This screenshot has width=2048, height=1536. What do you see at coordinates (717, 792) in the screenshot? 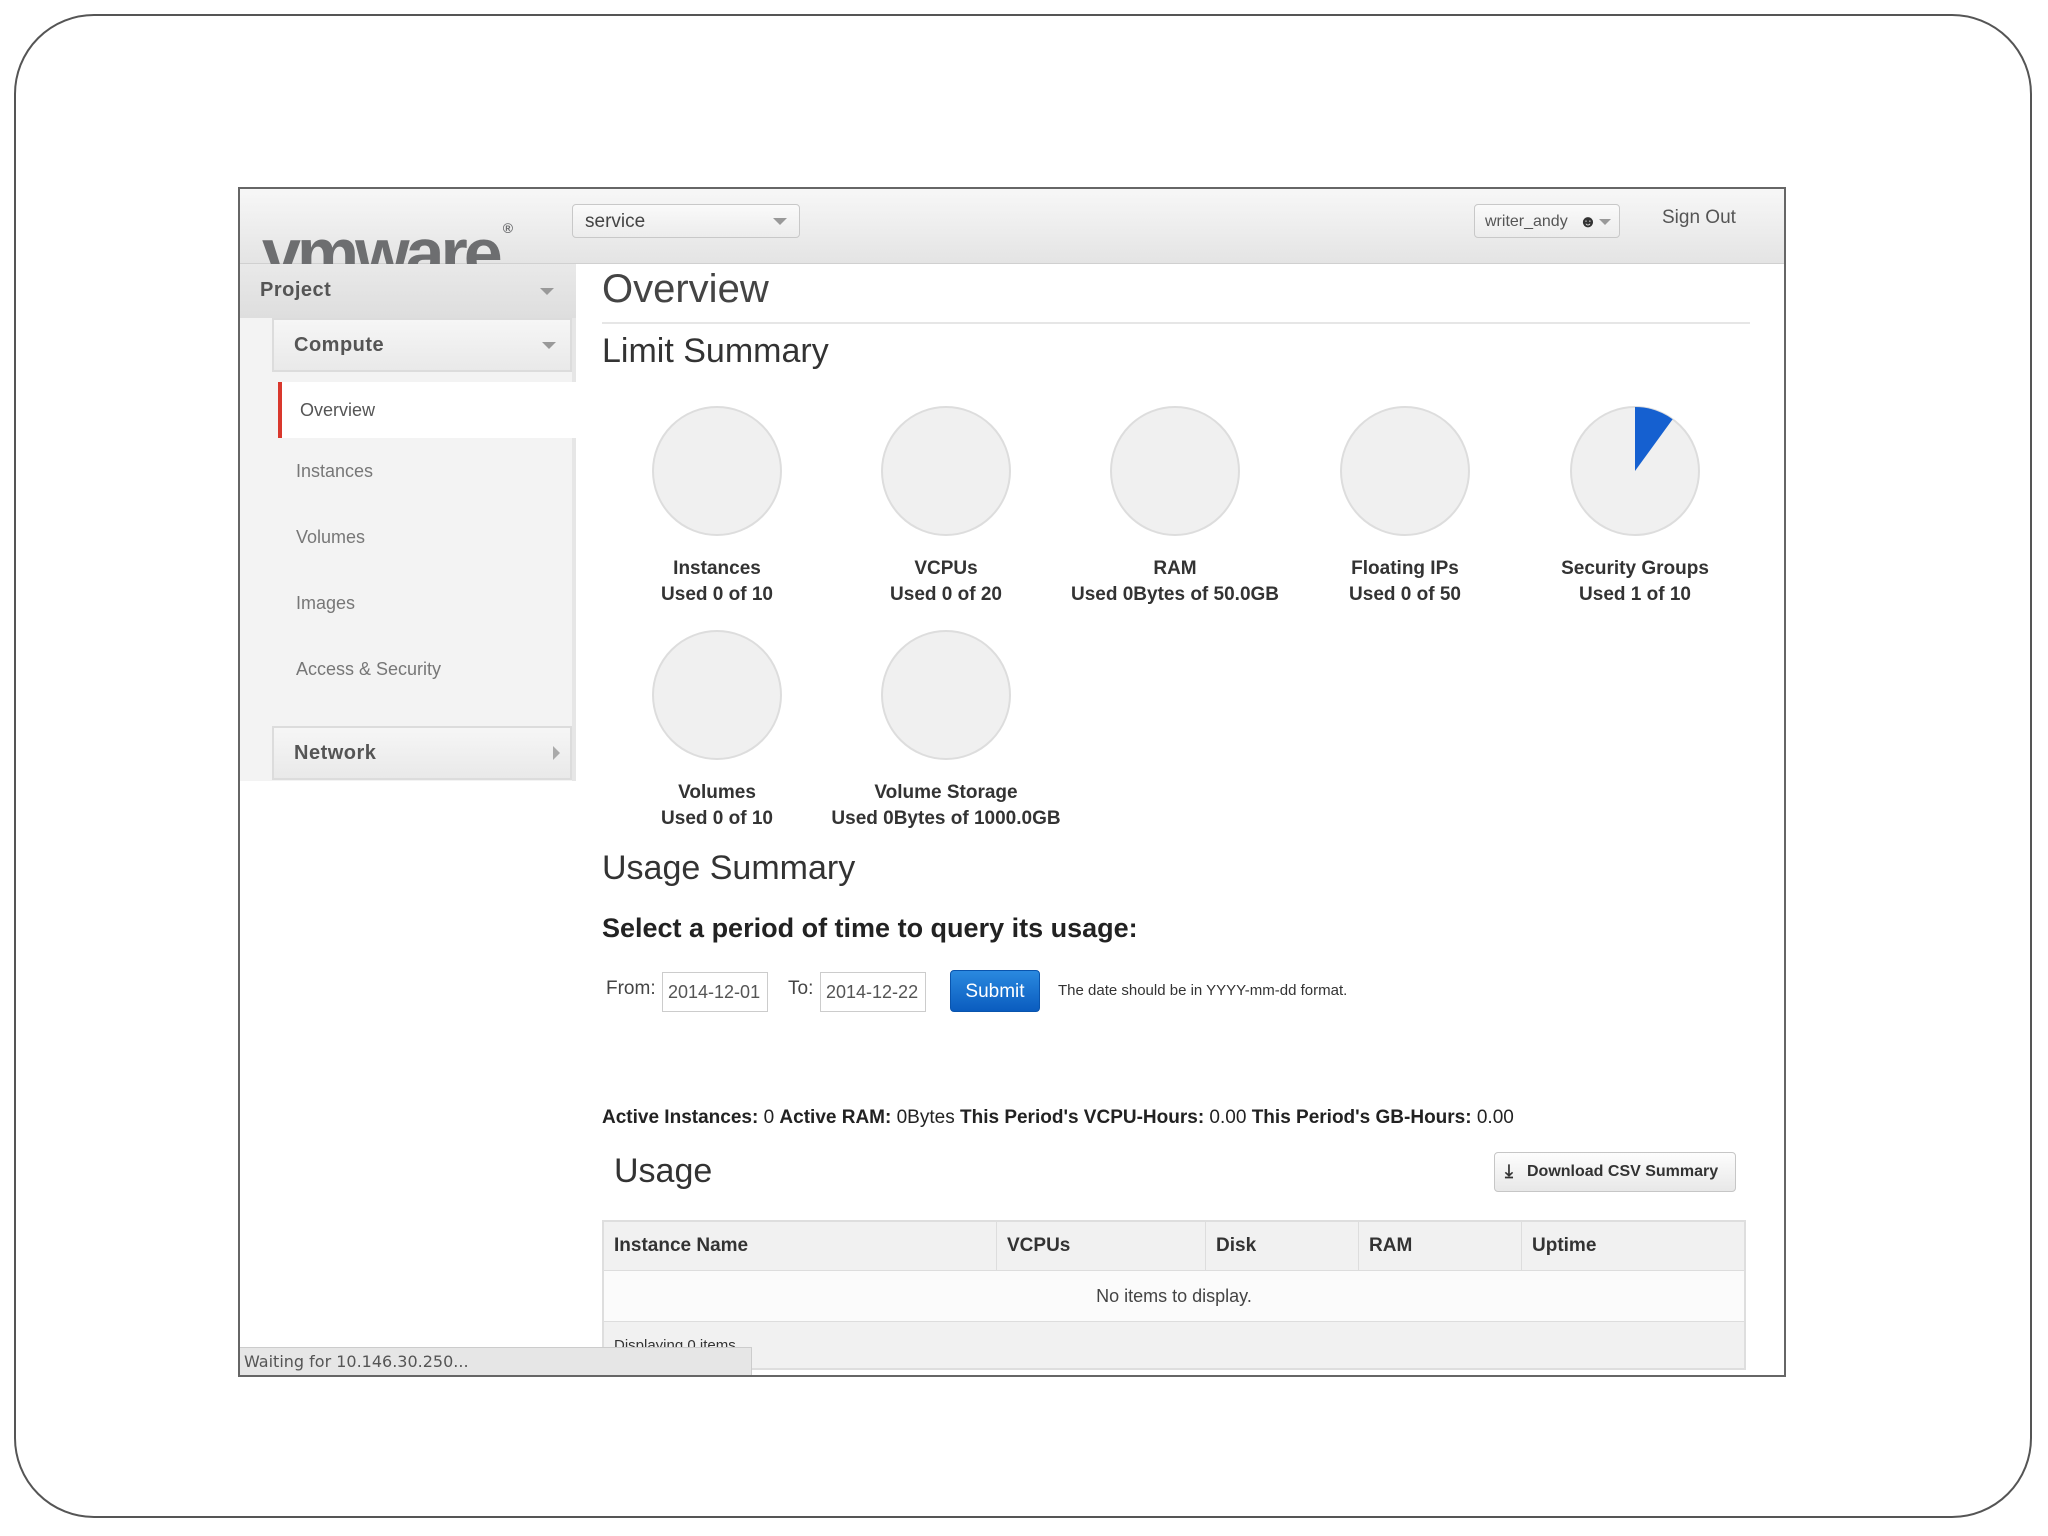
I see `limit-name: Volumes` at bounding box center [717, 792].